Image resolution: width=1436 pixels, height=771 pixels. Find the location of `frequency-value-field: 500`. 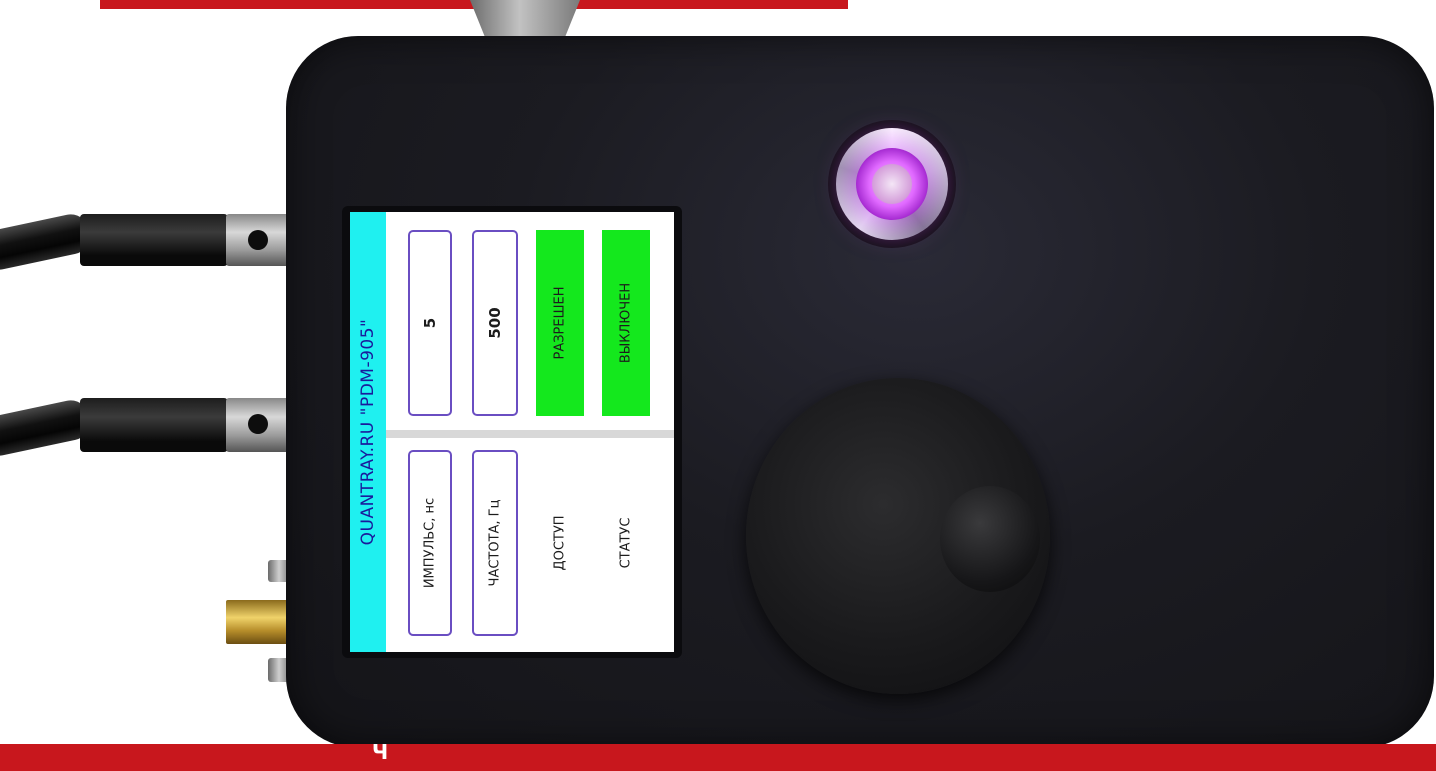

frequency-value-field: 500 is located at coordinates (495, 323).